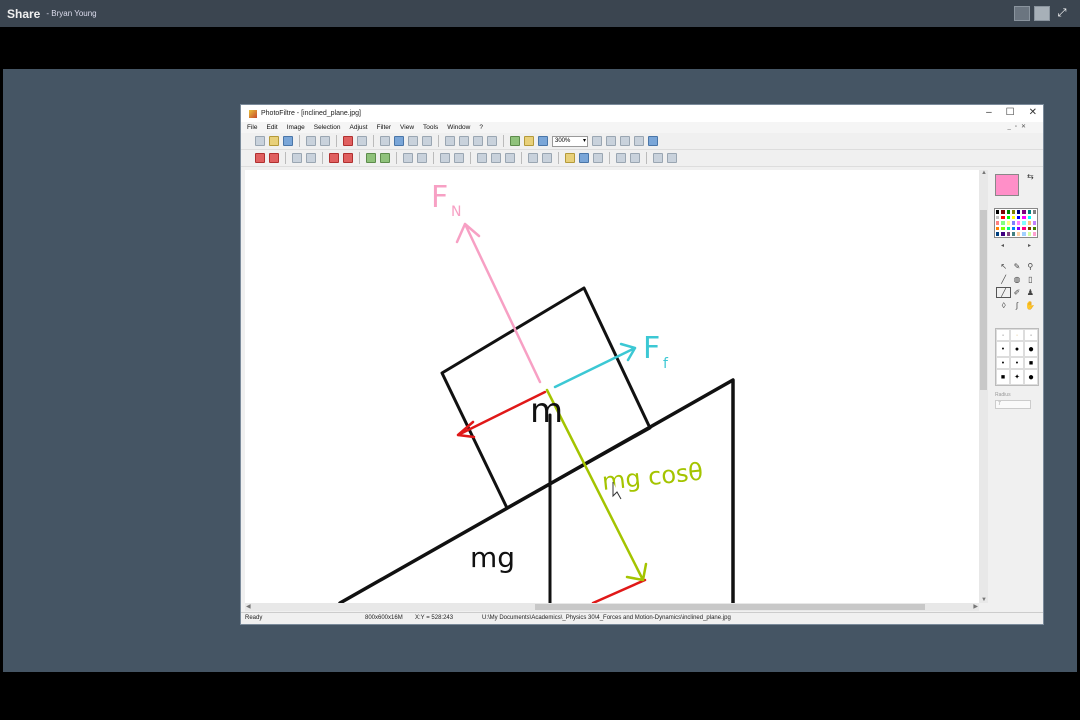 Image resolution: width=1080 pixels, height=720 pixels. Describe the element at coordinates (1016, 279) in the screenshot. I see `fill-tool-icon: ◍` at that location.